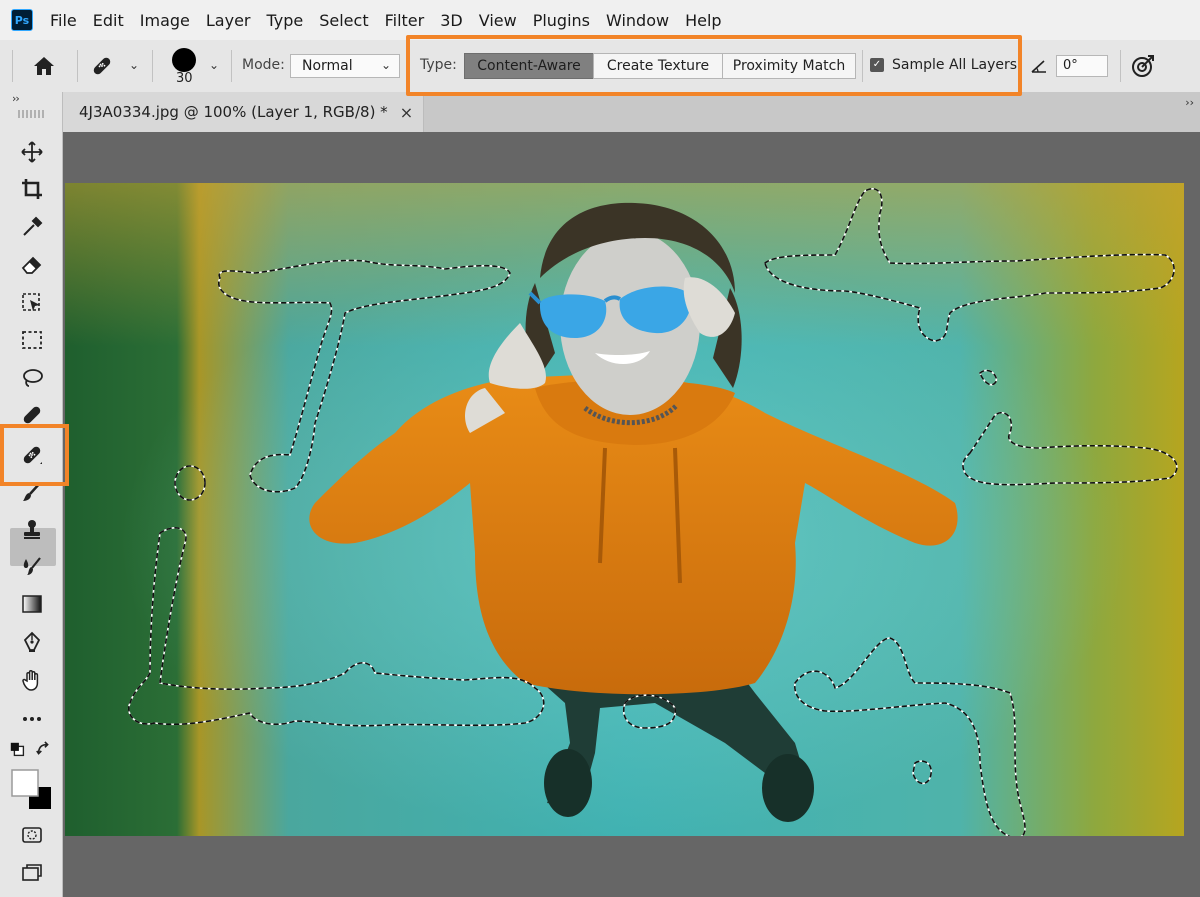 This screenshot has width=1200, height=897. I want to click on brush-size-value: 30, so click(184, 78).